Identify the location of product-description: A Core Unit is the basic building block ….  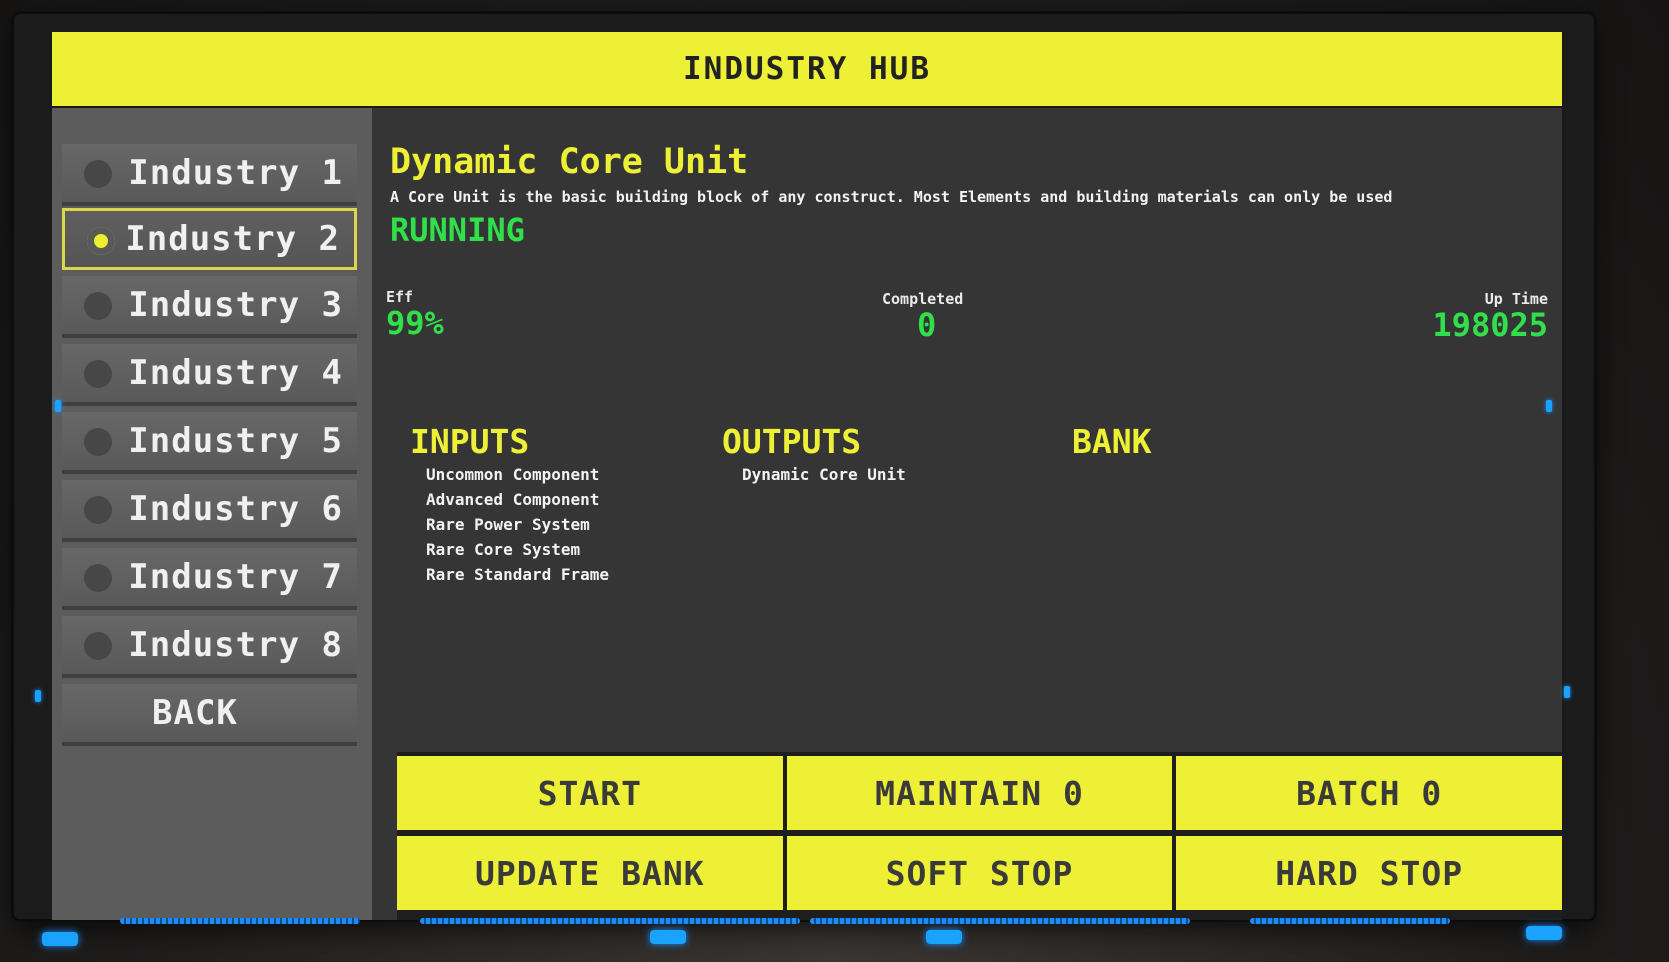
(891, 197).